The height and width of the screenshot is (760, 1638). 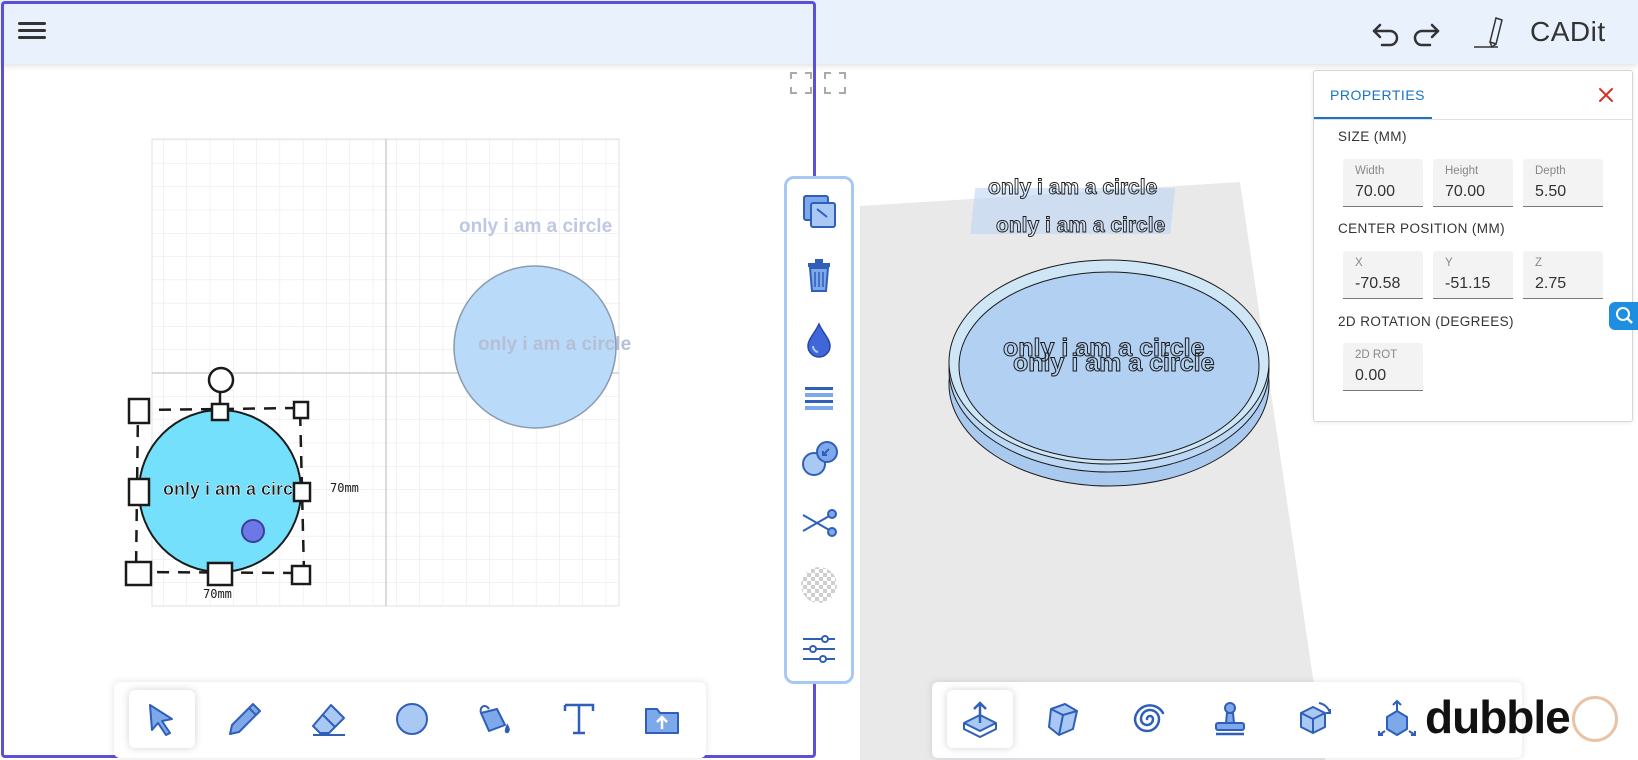 I want to click on dimension-height-label: 70mm, so click(x=344, y=488).